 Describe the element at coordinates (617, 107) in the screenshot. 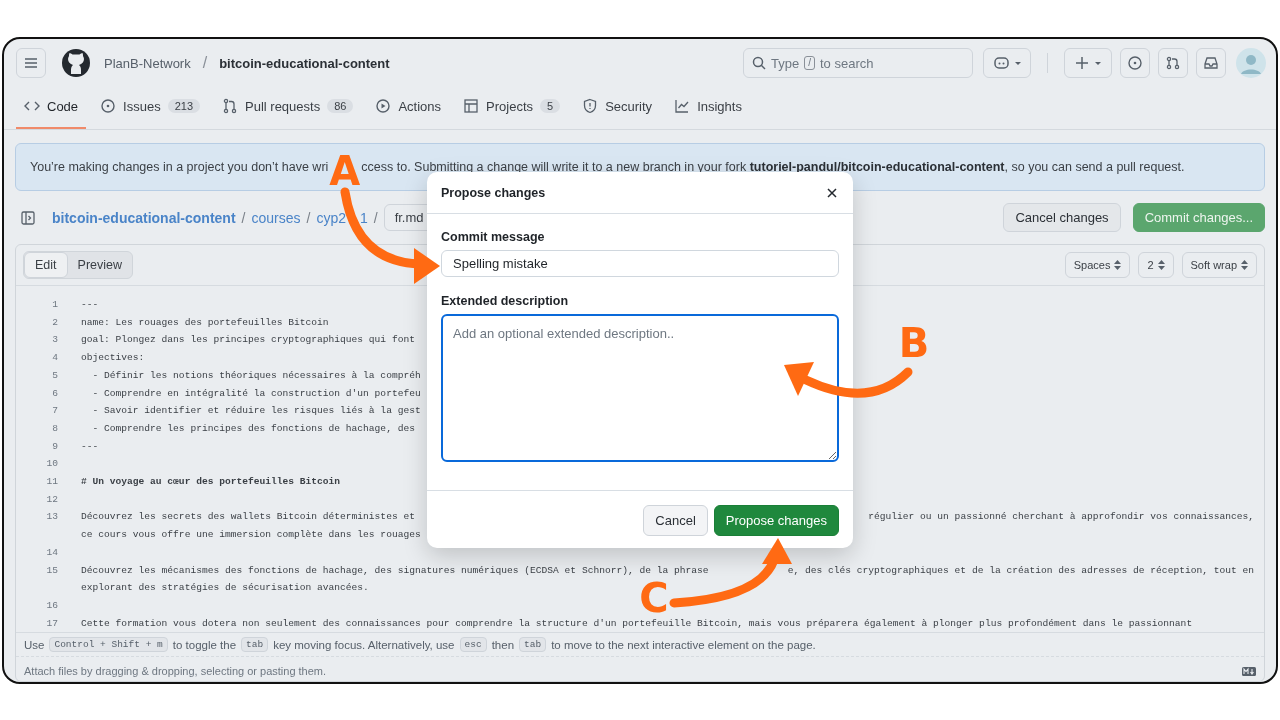

I see `repo-tab: Security` at that location.